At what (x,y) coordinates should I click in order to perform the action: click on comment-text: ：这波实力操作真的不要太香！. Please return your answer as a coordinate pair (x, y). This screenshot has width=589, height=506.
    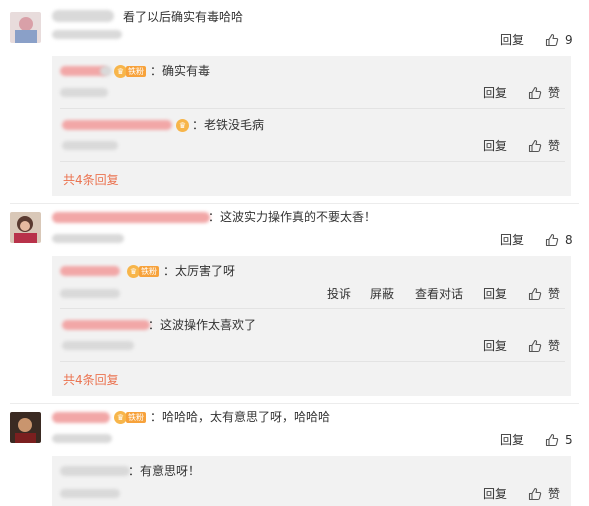
    Looking at the image, I should click on (292, 217).